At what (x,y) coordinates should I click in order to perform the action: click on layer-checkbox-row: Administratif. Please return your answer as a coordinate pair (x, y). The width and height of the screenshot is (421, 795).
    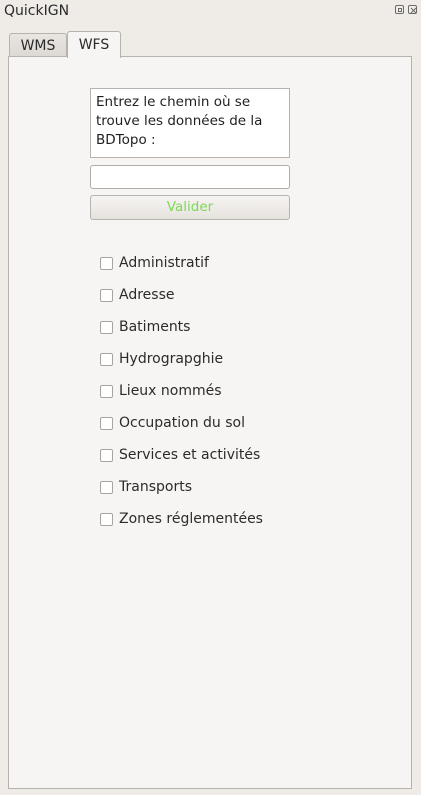
    Looking at the image, I should click on (154, 263).